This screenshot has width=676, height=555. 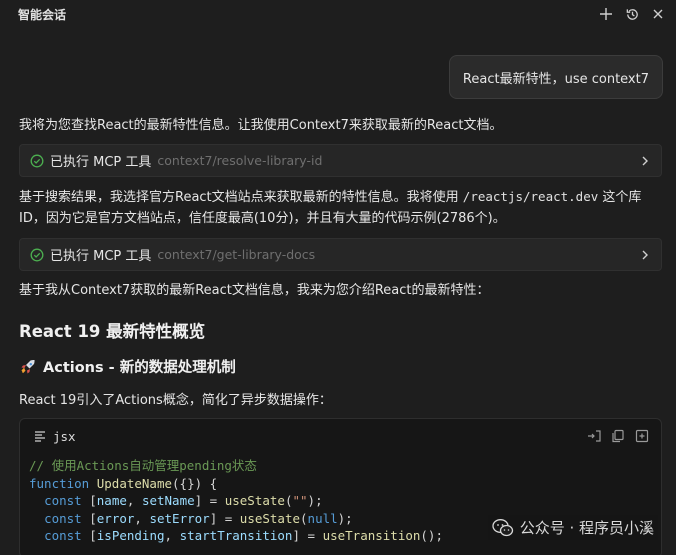 I want to click on plus-icon, so click(x=606, y=14).